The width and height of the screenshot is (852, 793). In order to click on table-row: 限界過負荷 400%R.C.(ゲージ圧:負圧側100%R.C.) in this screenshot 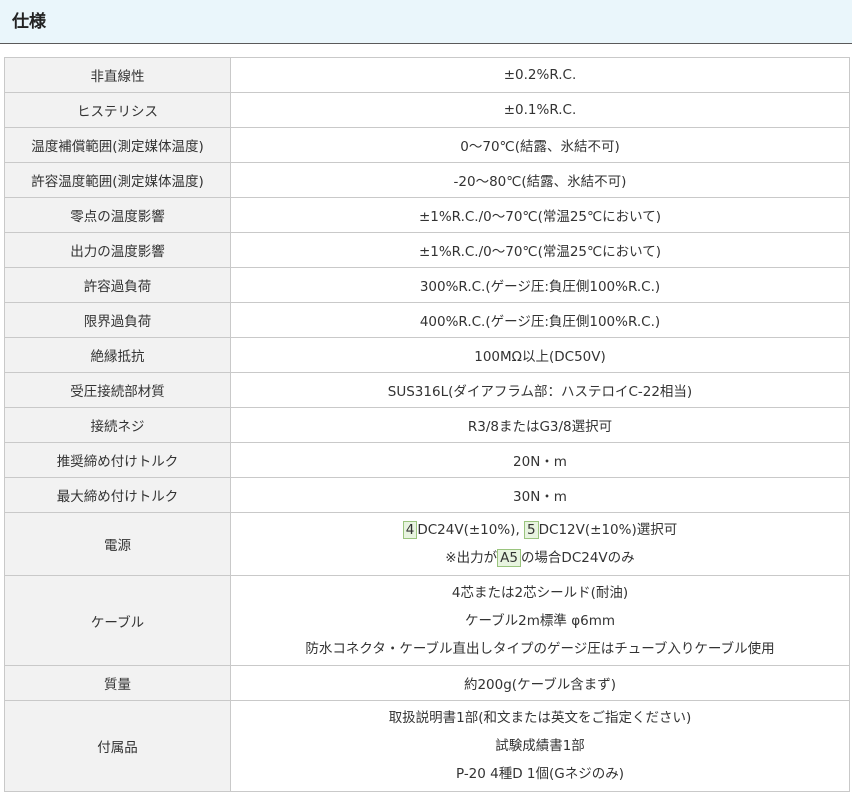, I will do `click(427, 320)`.